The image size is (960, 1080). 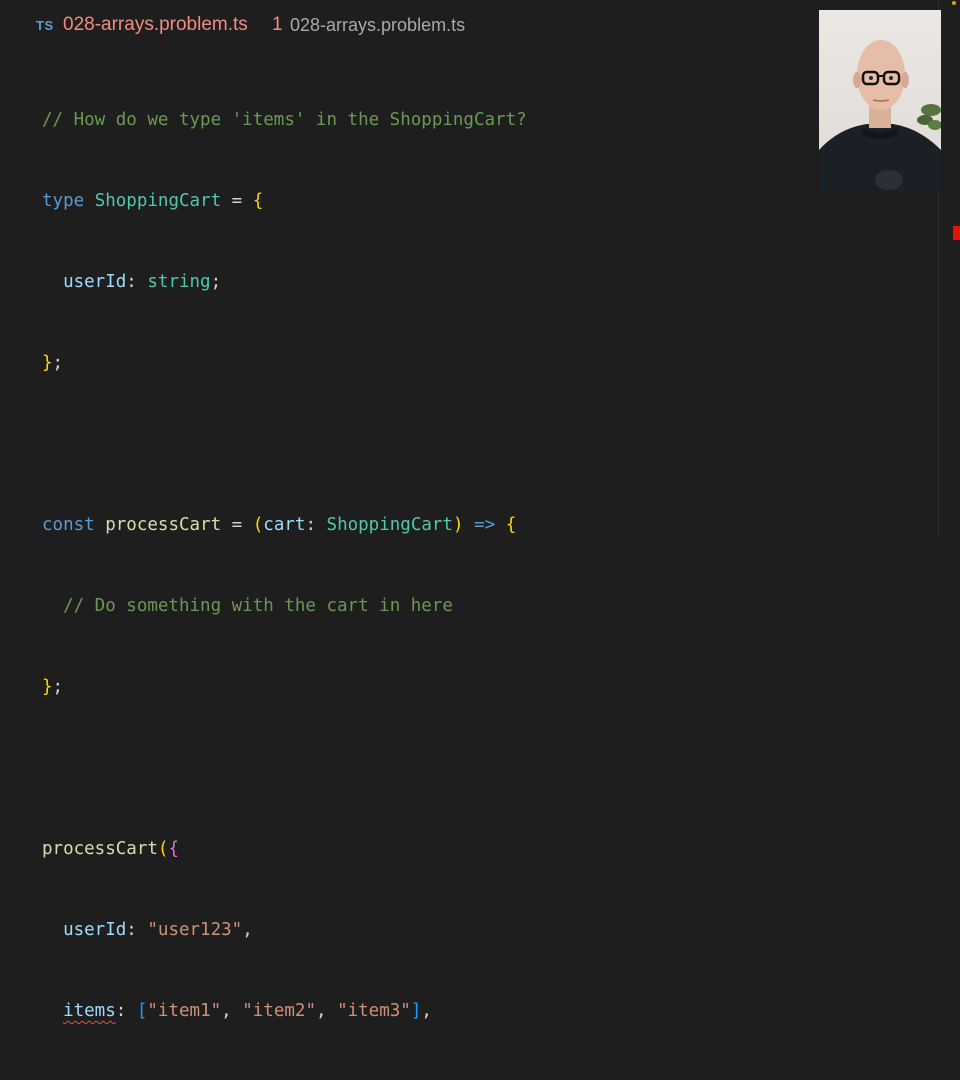 What do you see at coordinates (63, 201) in the screenshot?
I see `keyword-type: type` at bounding box center [63, 201].